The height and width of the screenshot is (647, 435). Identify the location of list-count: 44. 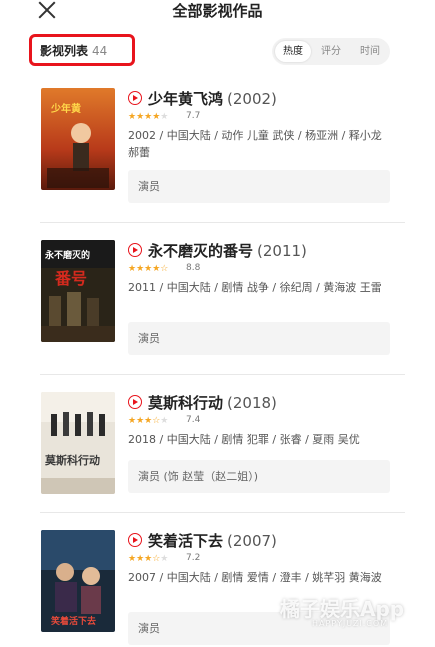
(100, 51).